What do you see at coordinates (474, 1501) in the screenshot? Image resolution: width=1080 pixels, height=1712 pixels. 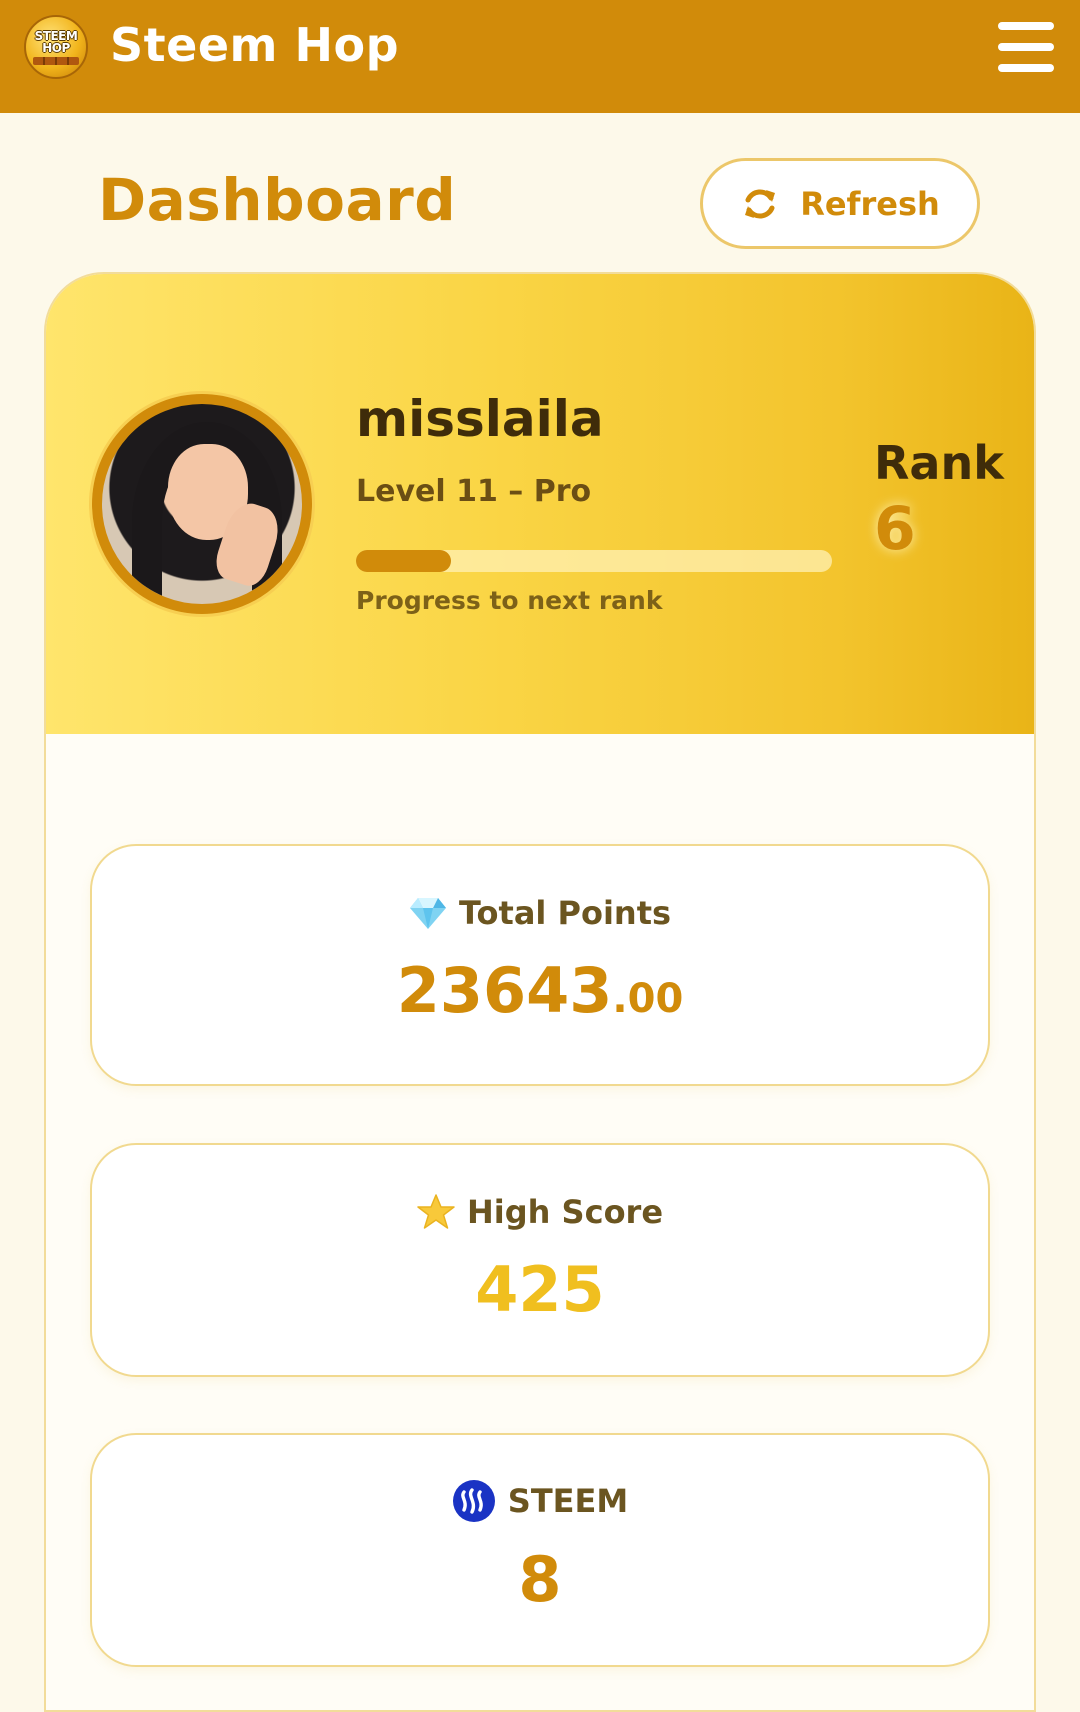 I see `steem-logo-icon` at bounding box center [474, 1501].